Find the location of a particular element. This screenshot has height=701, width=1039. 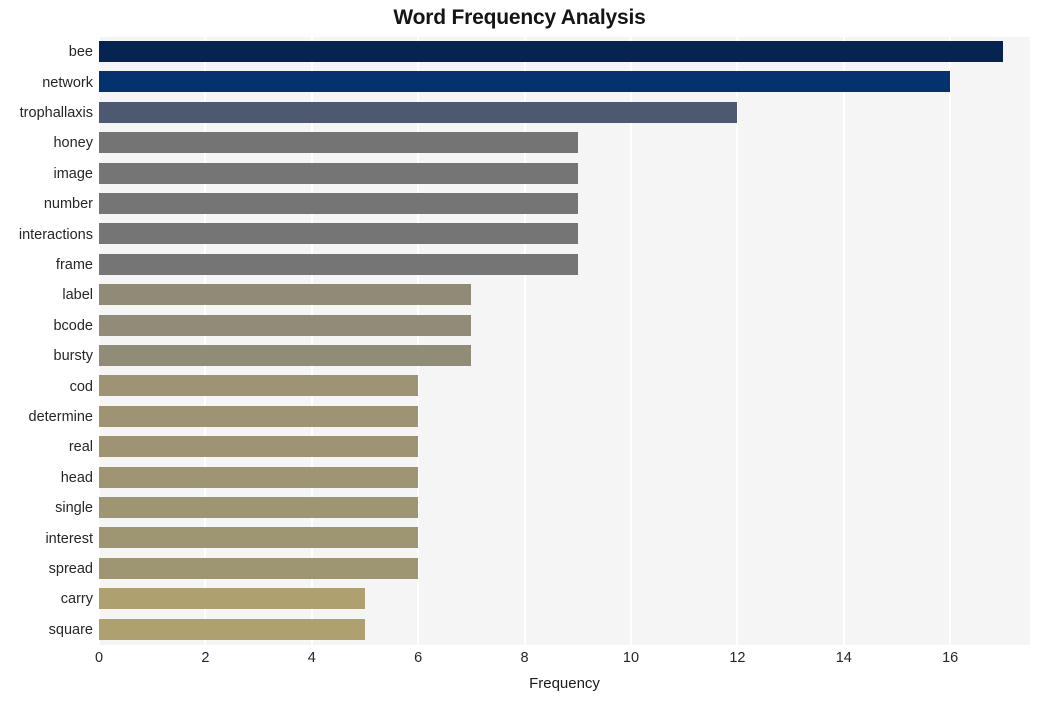

x-axis-tick-labels: 0 2 4 6 8 10 12 14 16 is located at coordinates (562, 660).